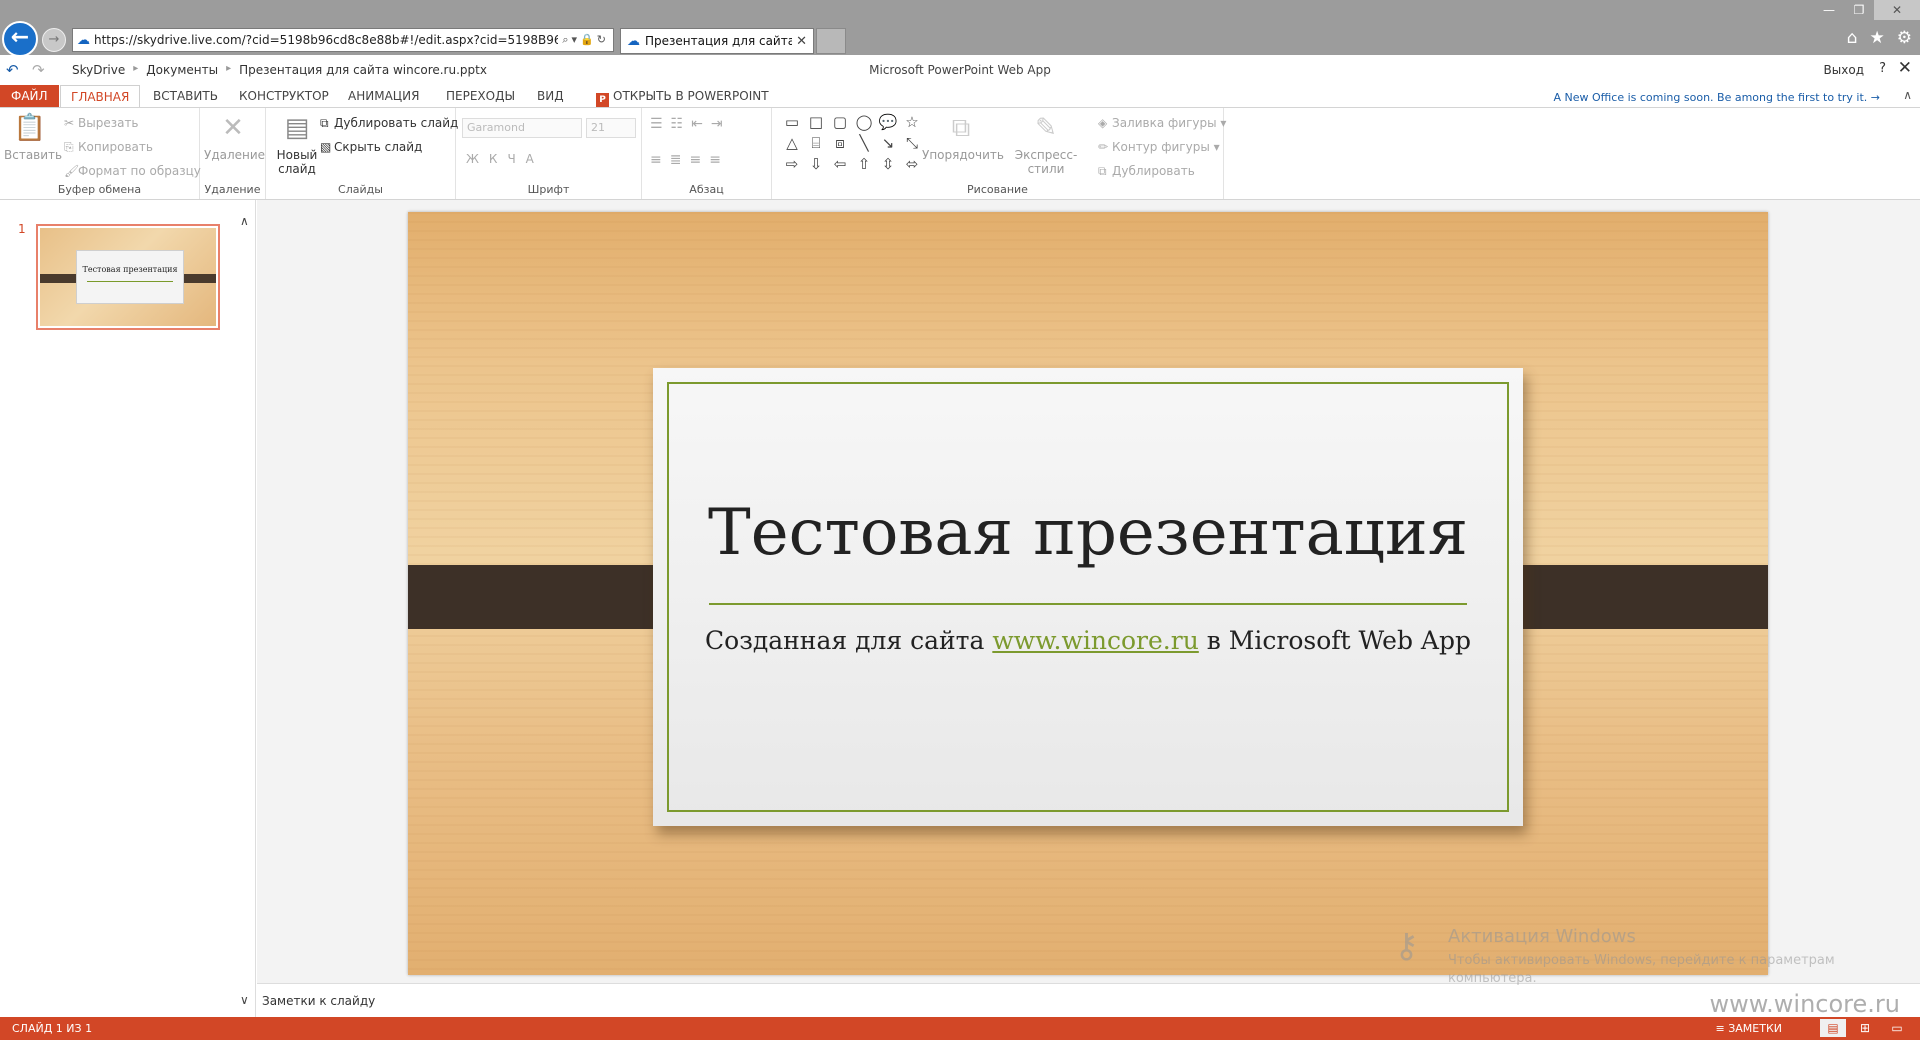 This screenshot has width=1920, height=1040. I want to click on thumbnail-card: Тестовая презентация, so click(130, 277).